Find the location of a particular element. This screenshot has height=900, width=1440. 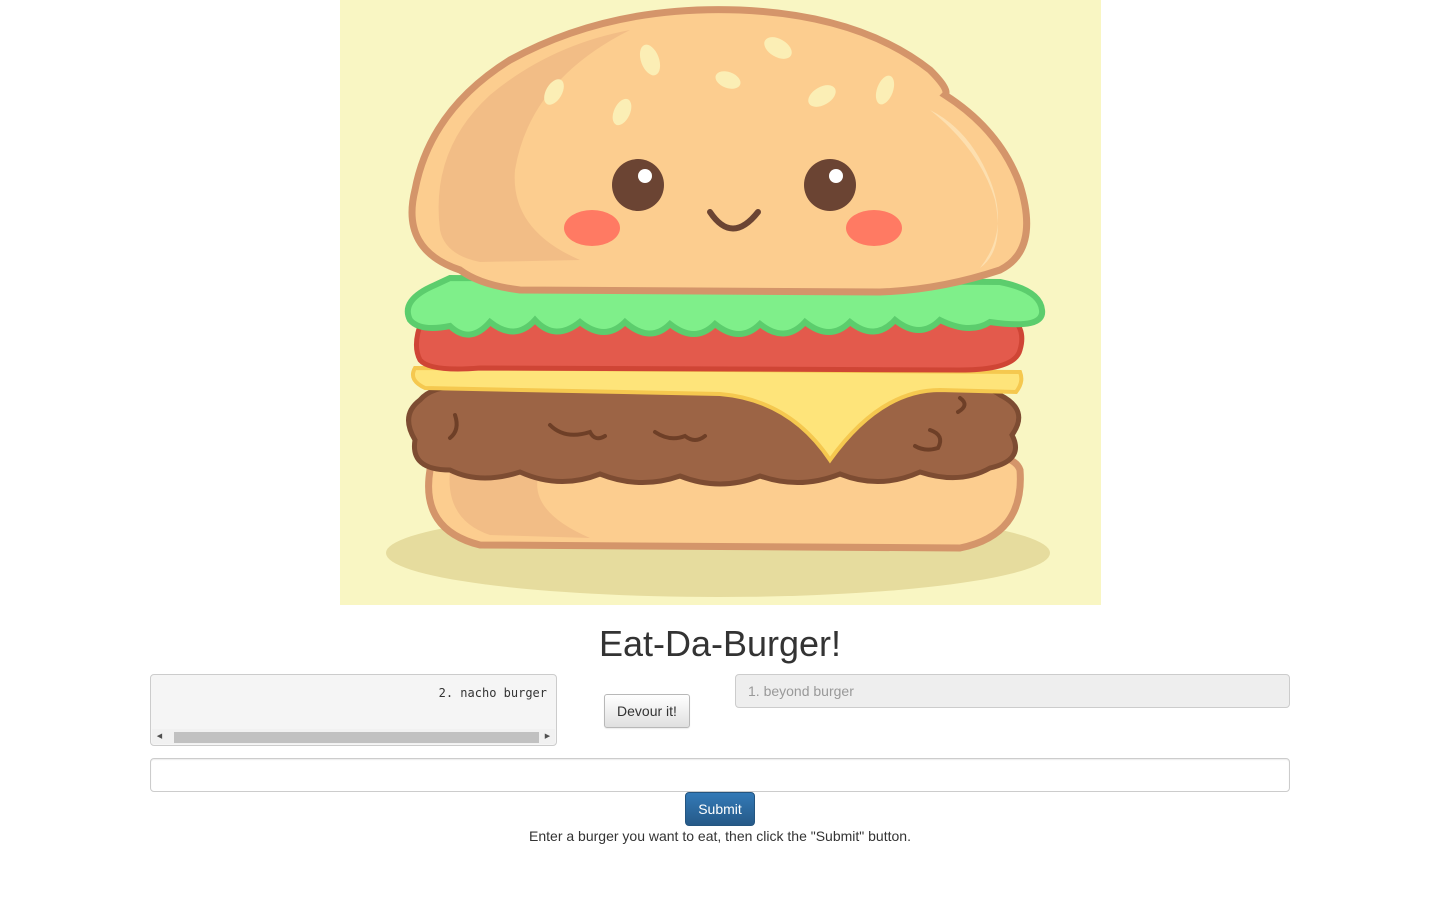

burger-select: 1. beyond burger is located at coordinates (1012, 691).